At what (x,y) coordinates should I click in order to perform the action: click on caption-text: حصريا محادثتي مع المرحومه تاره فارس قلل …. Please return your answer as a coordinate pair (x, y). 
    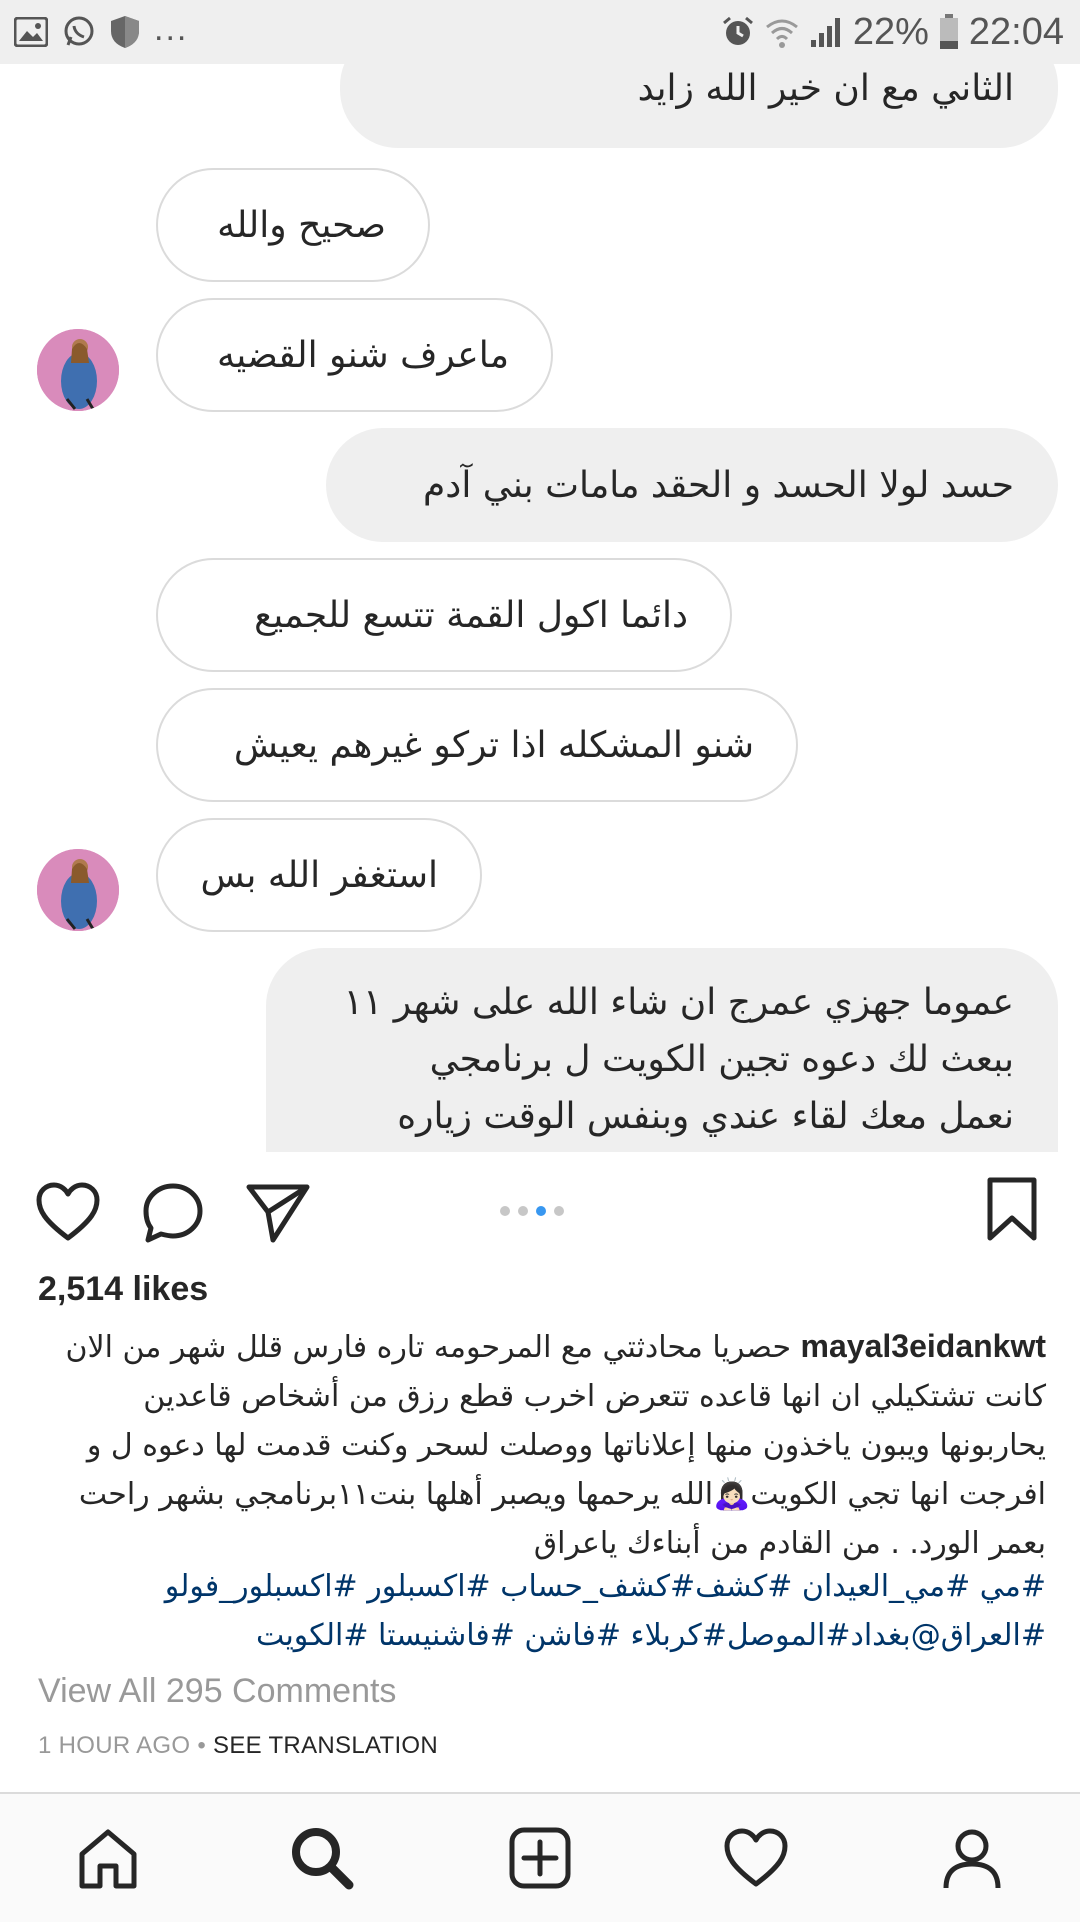
    Looking at the image, I should click on (555, 1445).